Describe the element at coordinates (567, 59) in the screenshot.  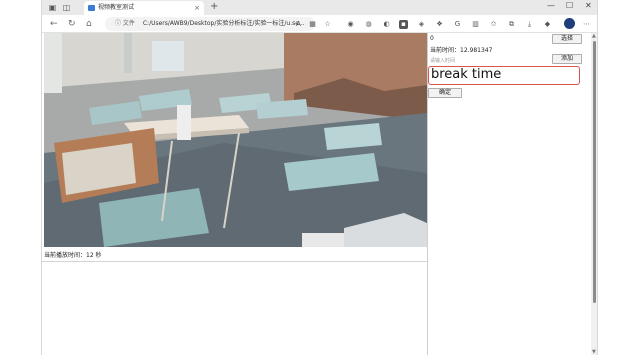
I see `add-button: 添加` at that location.